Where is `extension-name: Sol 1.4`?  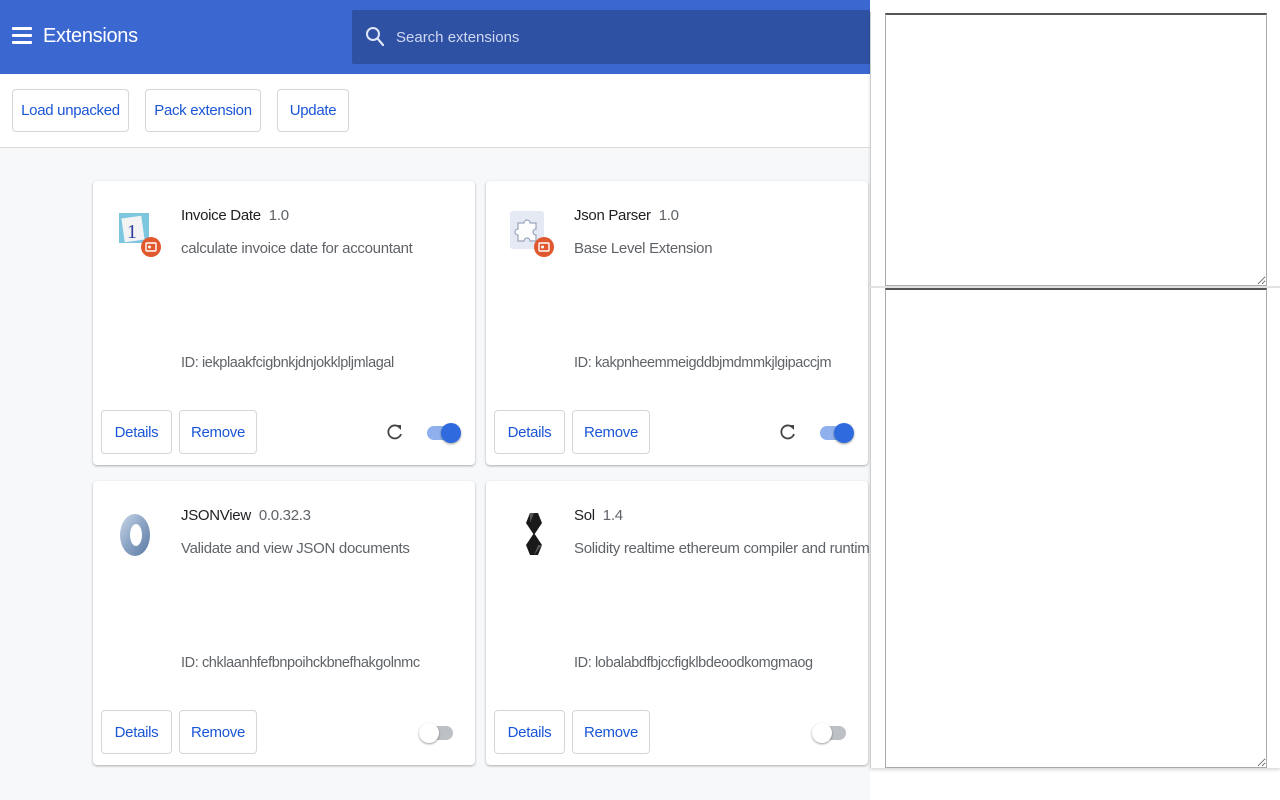
extension-name: Sol 1.4 is located at coordinates (598, 515).